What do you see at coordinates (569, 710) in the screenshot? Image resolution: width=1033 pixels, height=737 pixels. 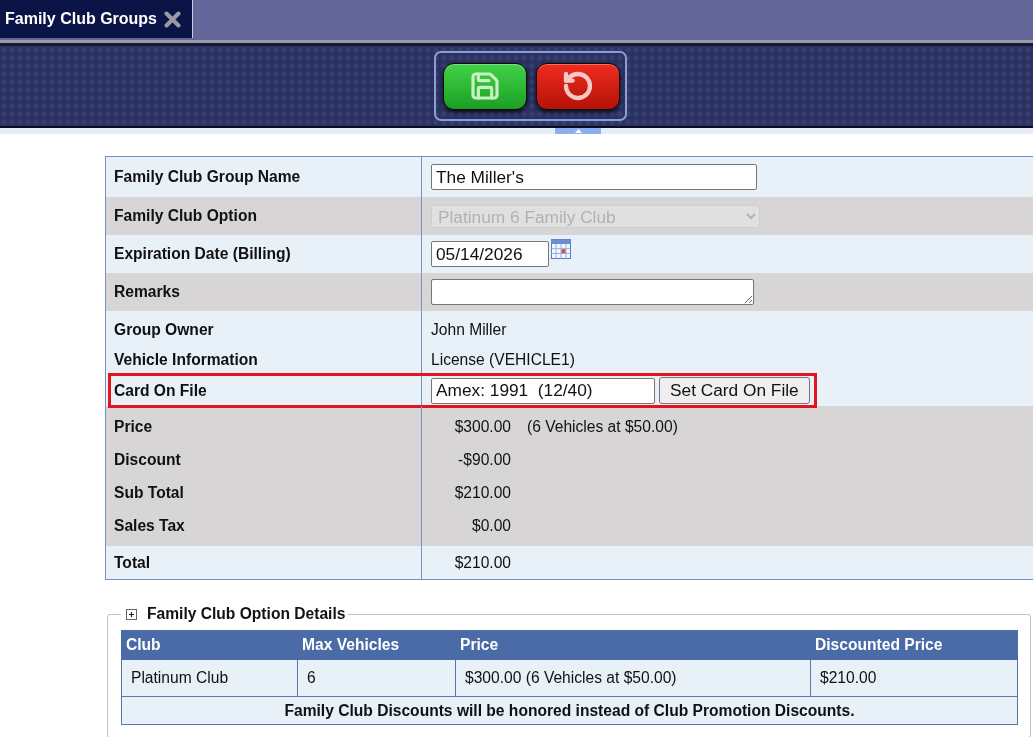 I see `table-note: Family Club Discounts will be honored instead of Club Promotion Discounts.` at bounding box center [569, 710].